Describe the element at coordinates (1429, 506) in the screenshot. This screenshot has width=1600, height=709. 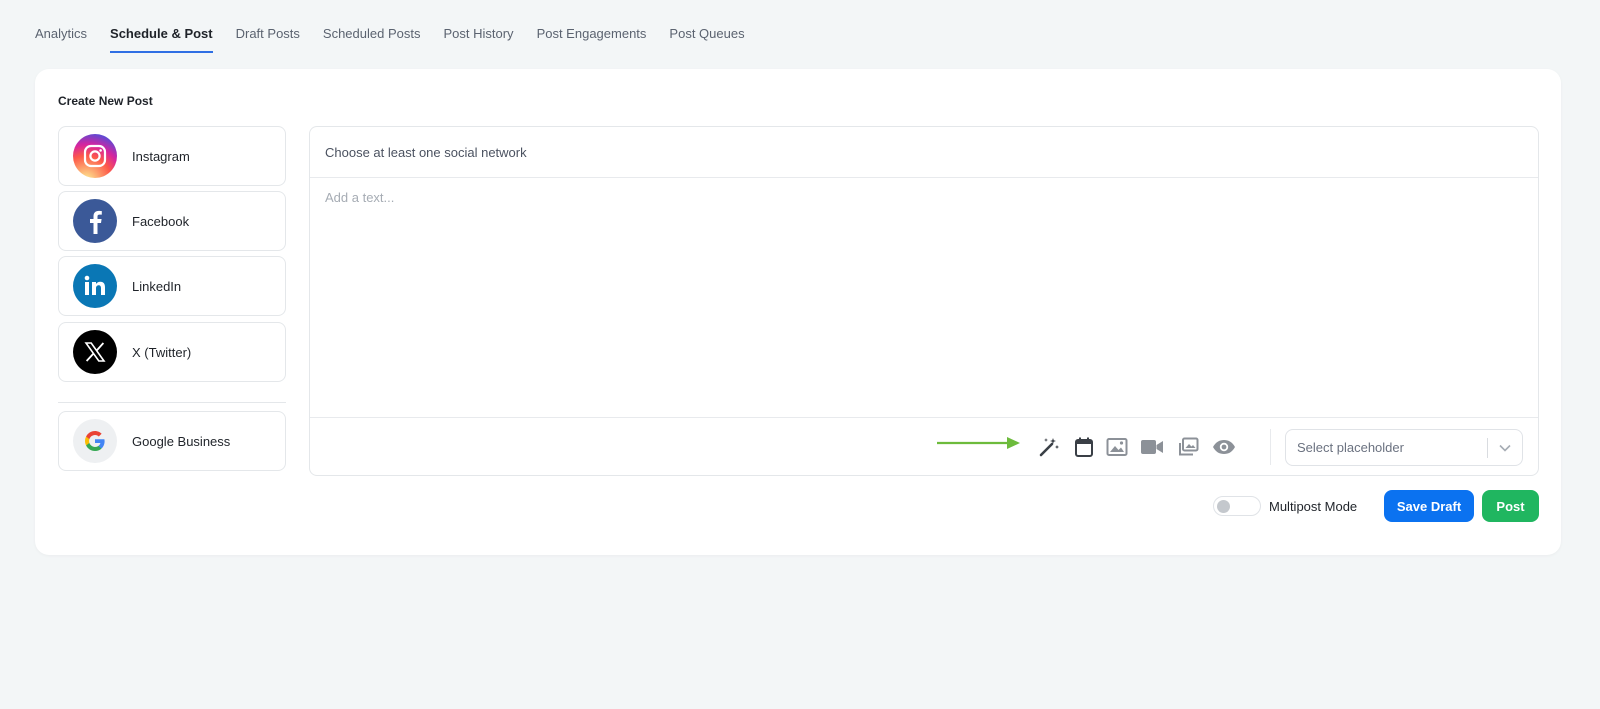
I see `save-draft-button: Save Draft` at that location.